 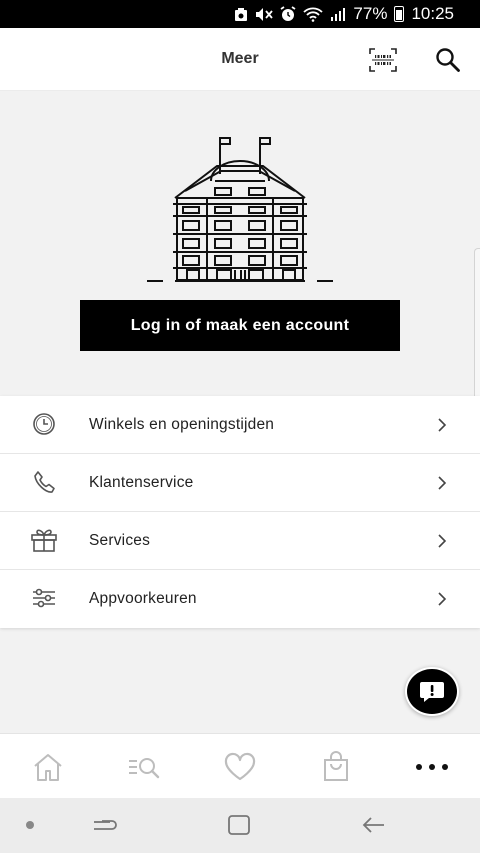 What do you see at coordinates (44, 482) in the screenshot?
I see `phone-icon` at bounding box center [44, 482].